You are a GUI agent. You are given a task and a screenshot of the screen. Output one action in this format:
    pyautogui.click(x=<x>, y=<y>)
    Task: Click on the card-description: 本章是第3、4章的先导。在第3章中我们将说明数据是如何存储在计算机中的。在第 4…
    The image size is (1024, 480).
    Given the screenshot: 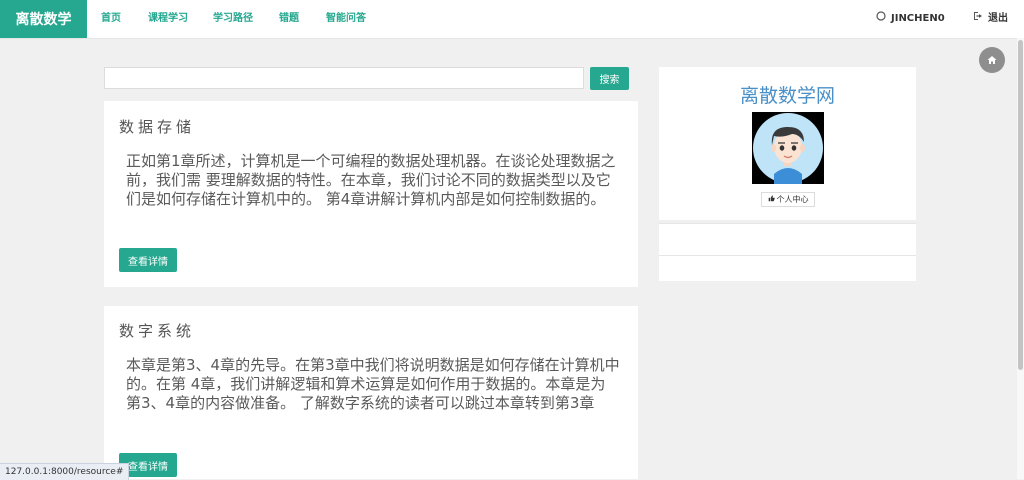 What is the action you would take?
    pyautogui.click(x=373, y=384)
    